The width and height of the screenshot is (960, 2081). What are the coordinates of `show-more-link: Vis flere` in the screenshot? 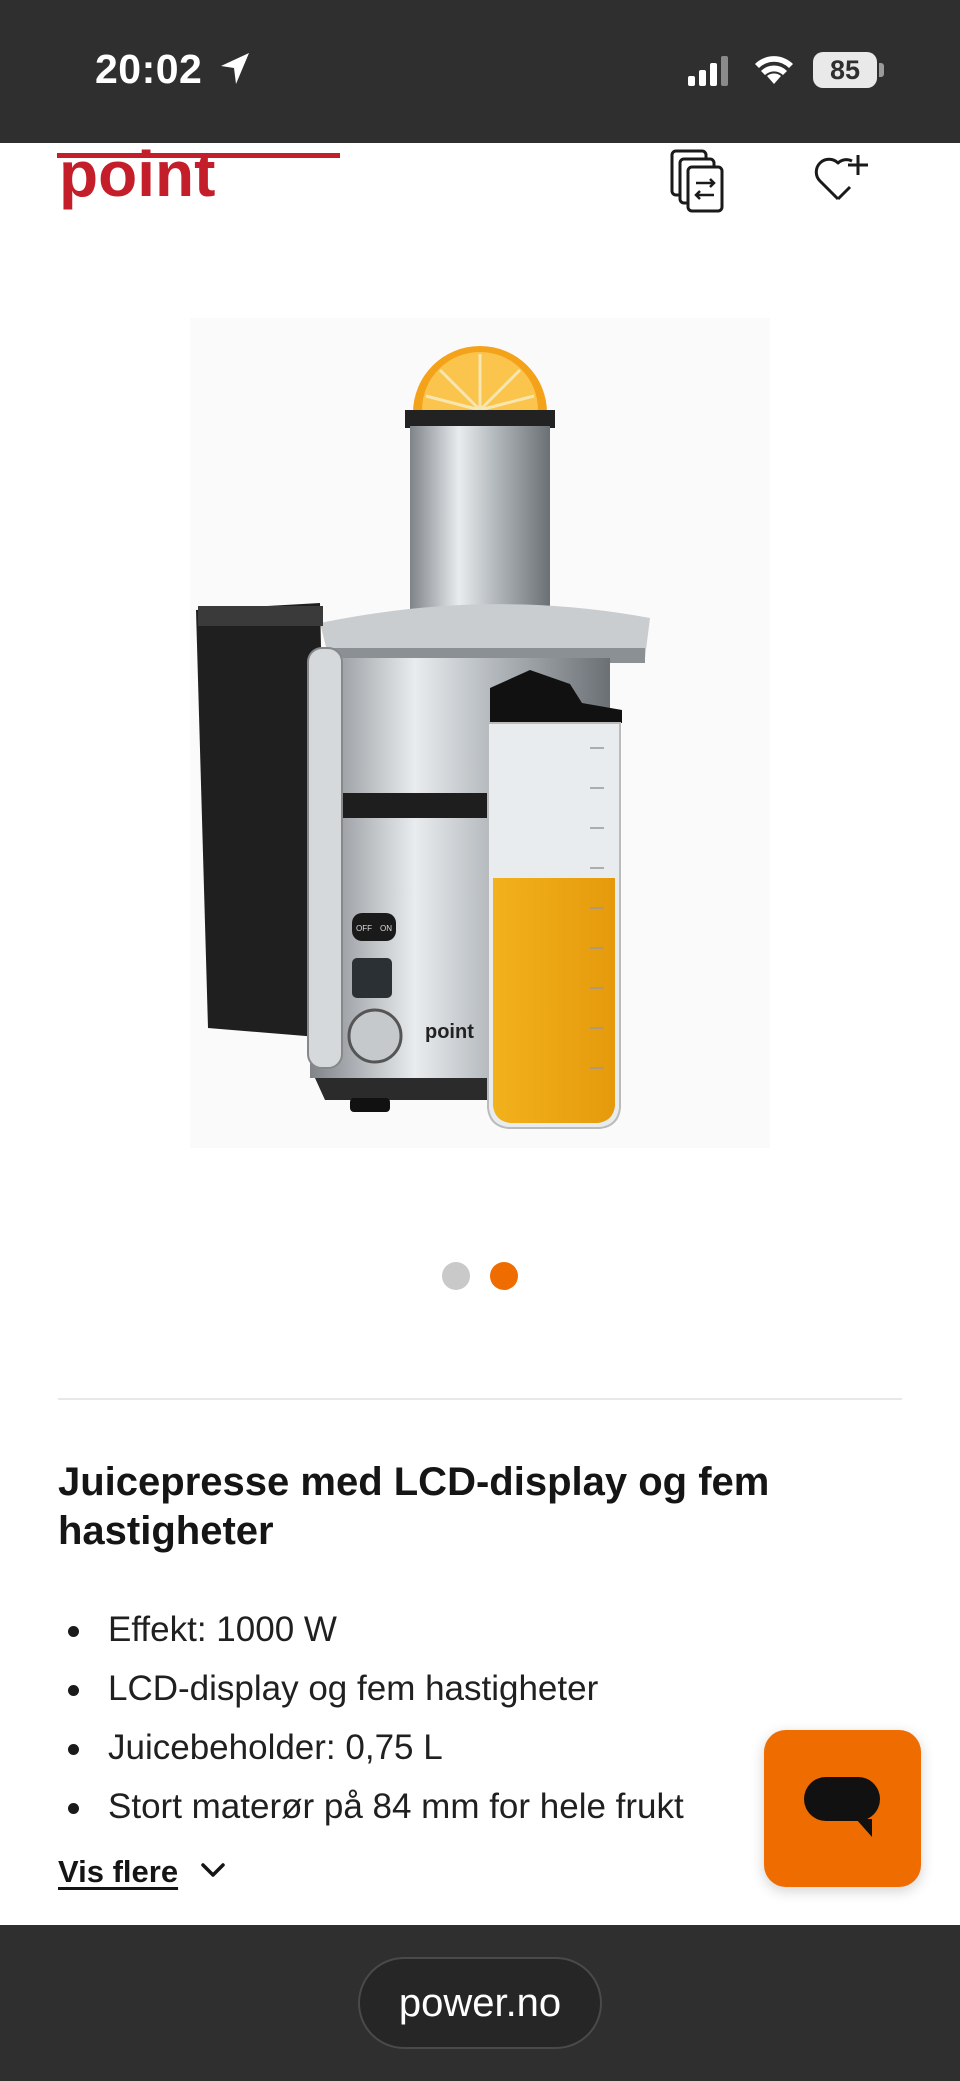 It's located at (118, 1872).